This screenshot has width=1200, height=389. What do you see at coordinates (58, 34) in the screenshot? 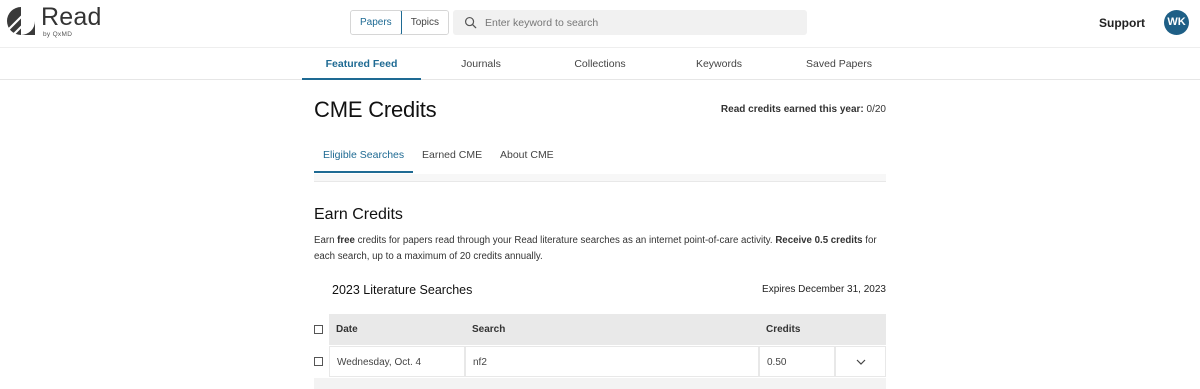
I see `logo-subtitle: by QxMD` at bounding box center [58, 34].